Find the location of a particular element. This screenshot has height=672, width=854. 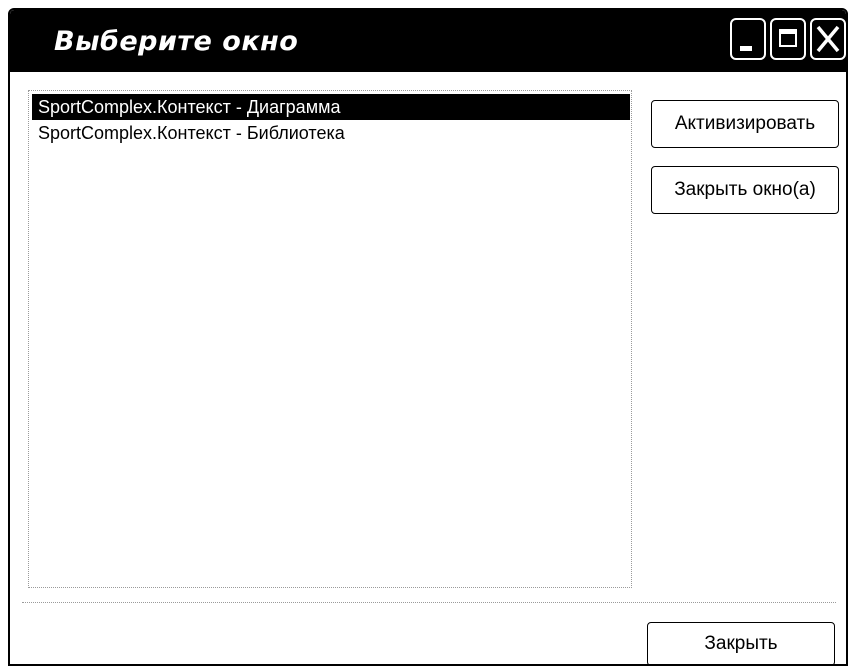

close-window-button is located at coordinates (828, 39).